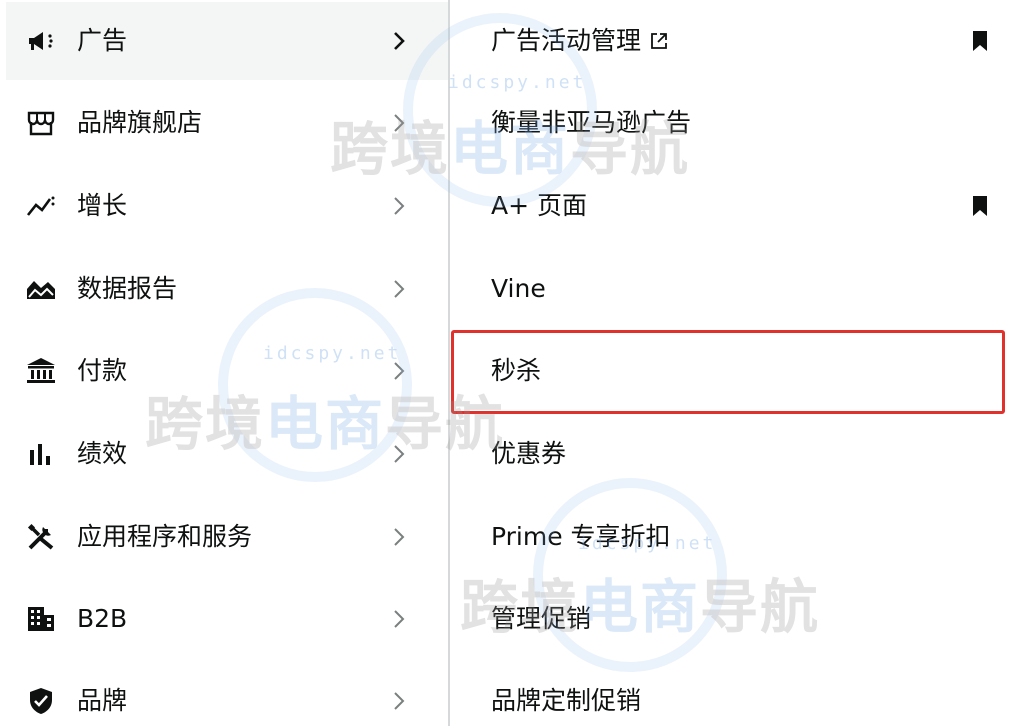  I want to click on submenu-item-a-plus-content: A+ 页面, so click(735, 206).